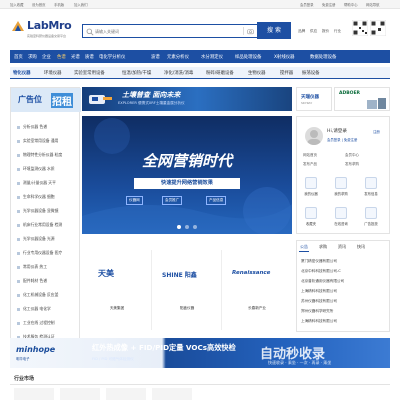 This screenshot has height=400, width=400. Describe the element at coordinates (322, 281) in the screenshot. I see `news-item: 北京普析通用仪器有限公司` at that location.